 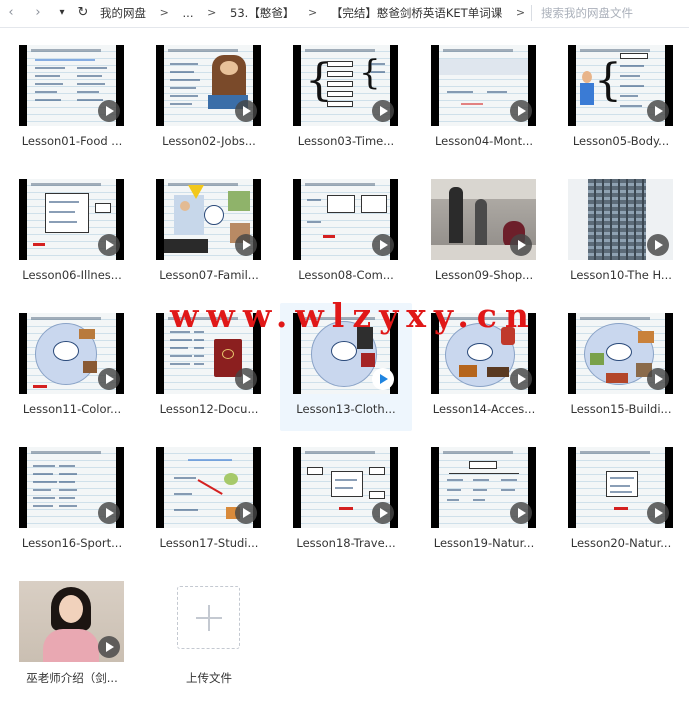 I want to click on breadcrumb-item-my-disk: 我的网盘, so click(x=123, y=13).